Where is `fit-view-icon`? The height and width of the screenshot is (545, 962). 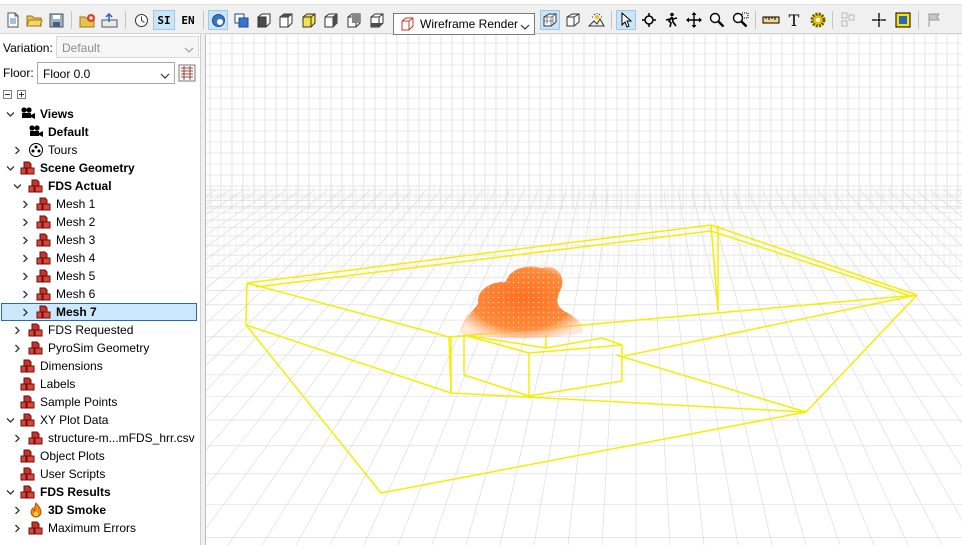 fit-view-icon is located at coordinates (903, 20).